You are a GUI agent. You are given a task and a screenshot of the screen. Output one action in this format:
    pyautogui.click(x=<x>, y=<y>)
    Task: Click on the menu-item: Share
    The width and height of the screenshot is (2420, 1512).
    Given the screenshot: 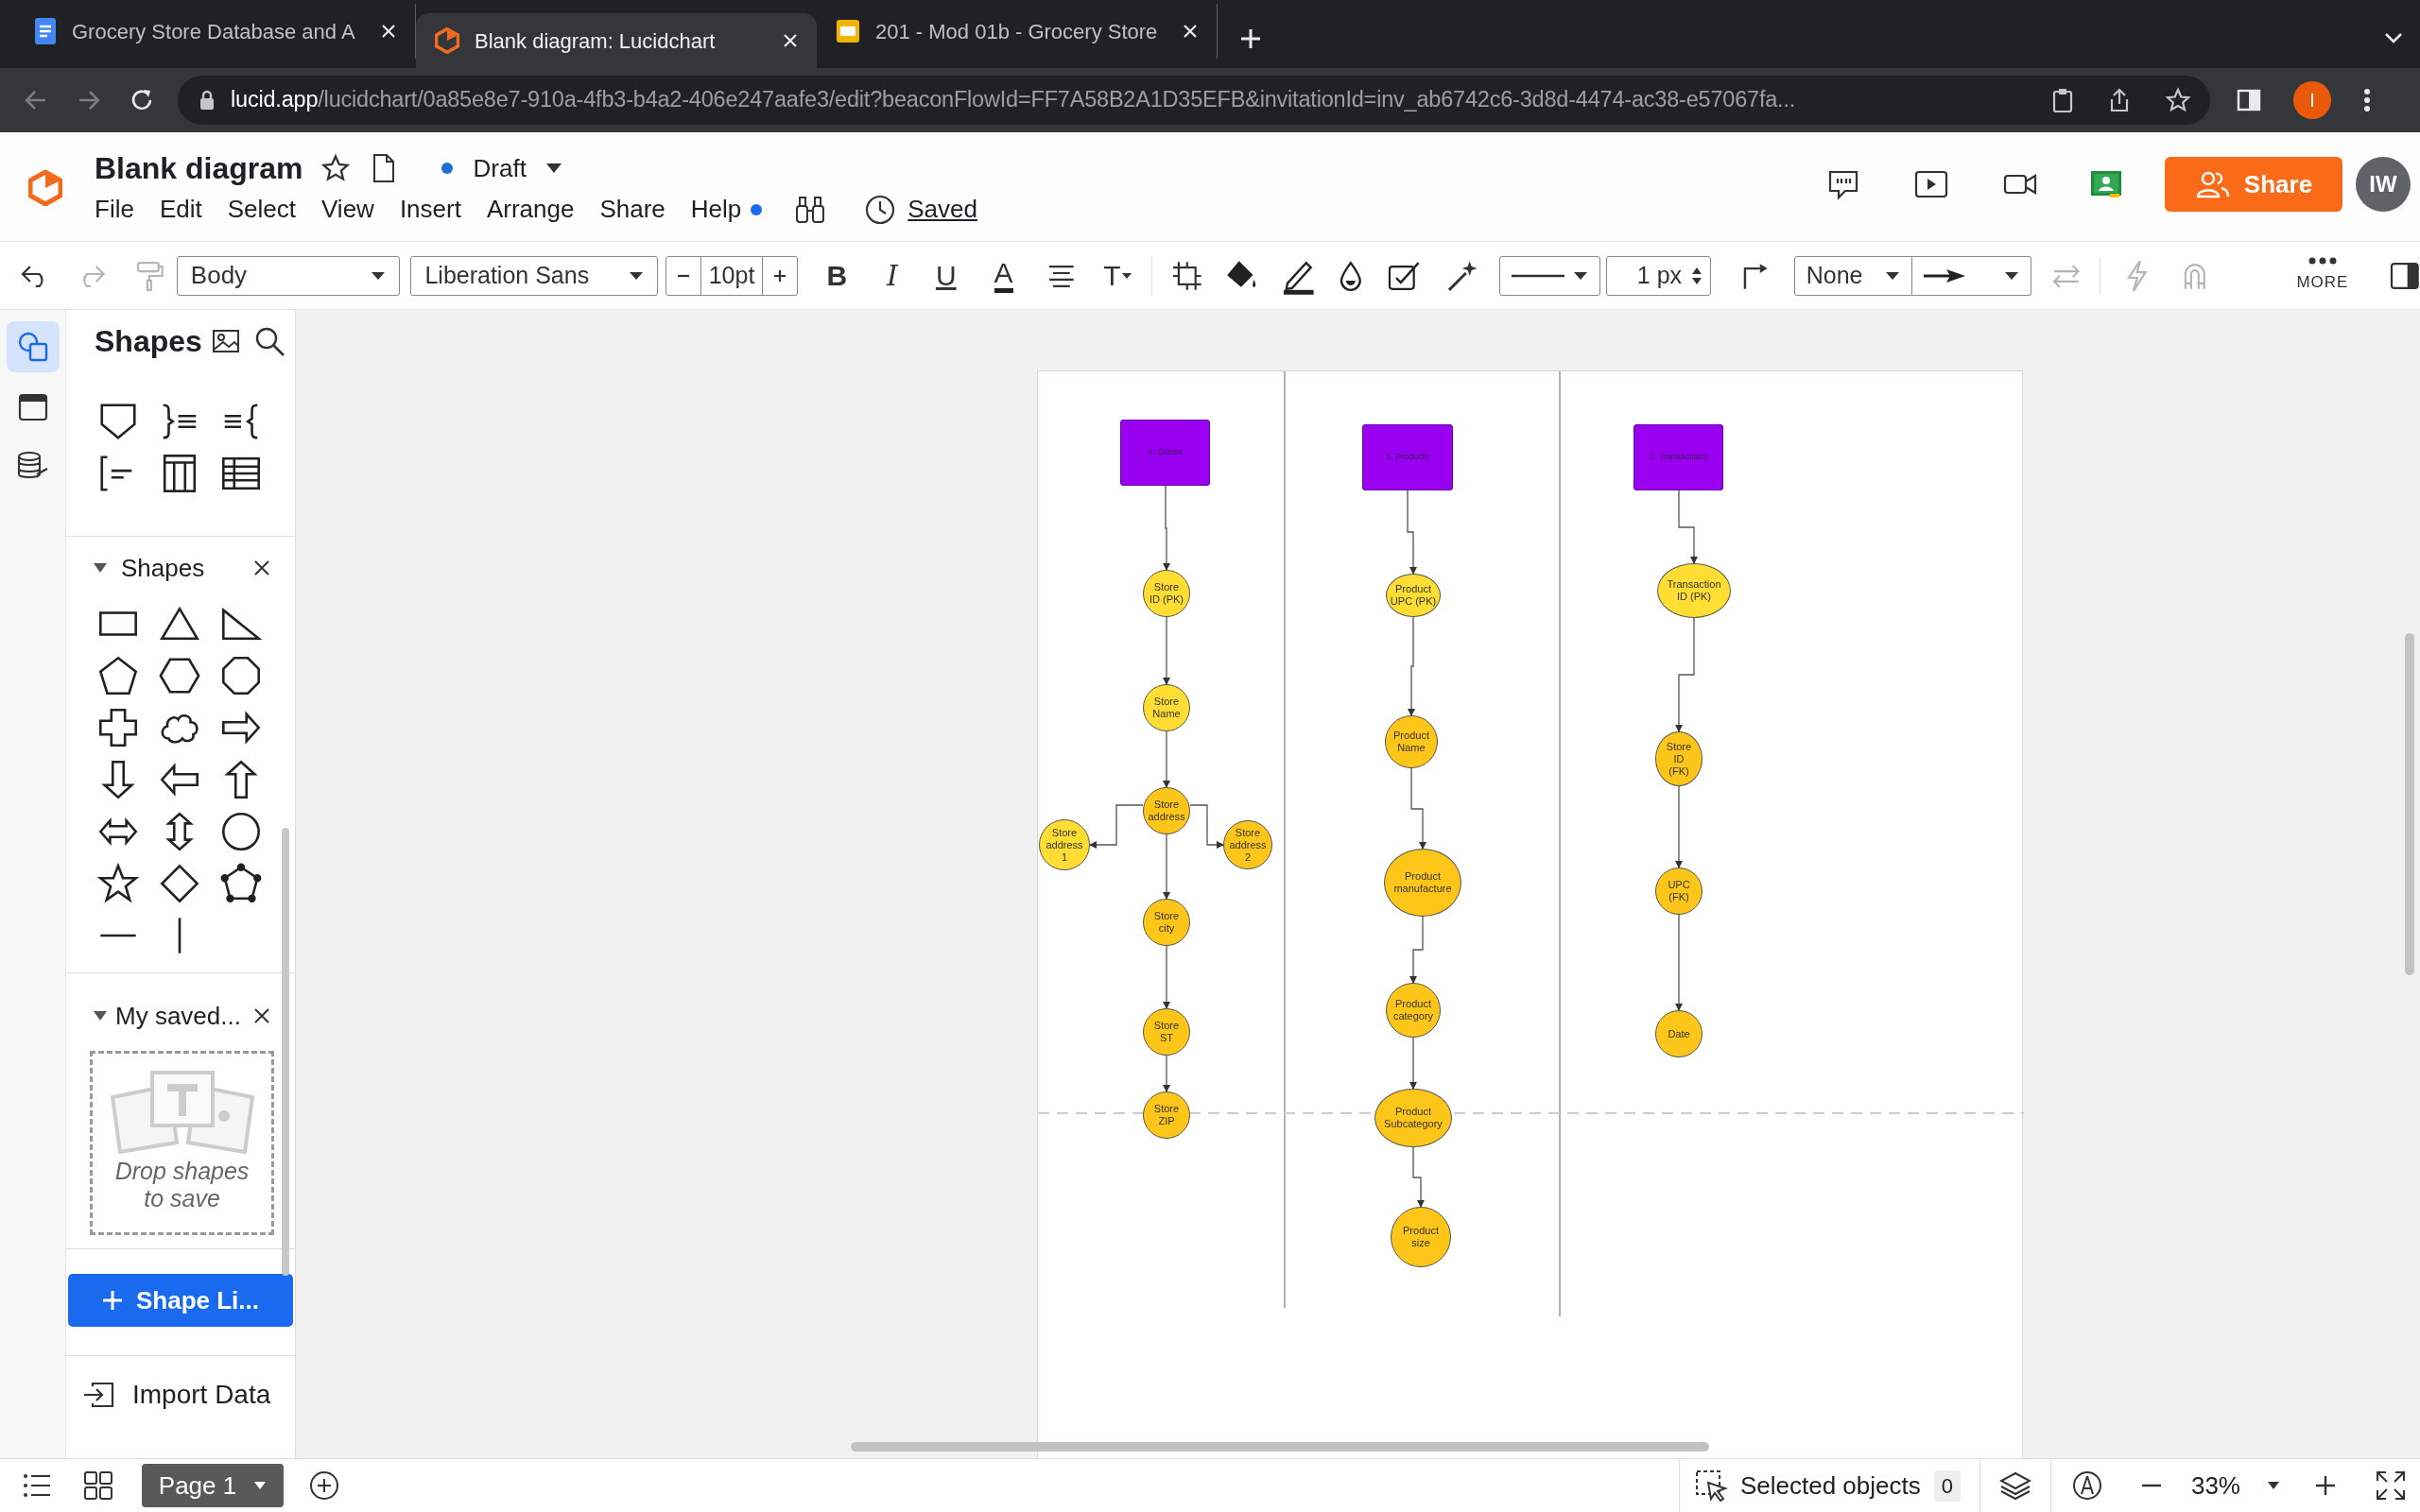 What is the action you would take?
    pyautogui.click(x=632, y=209)
    